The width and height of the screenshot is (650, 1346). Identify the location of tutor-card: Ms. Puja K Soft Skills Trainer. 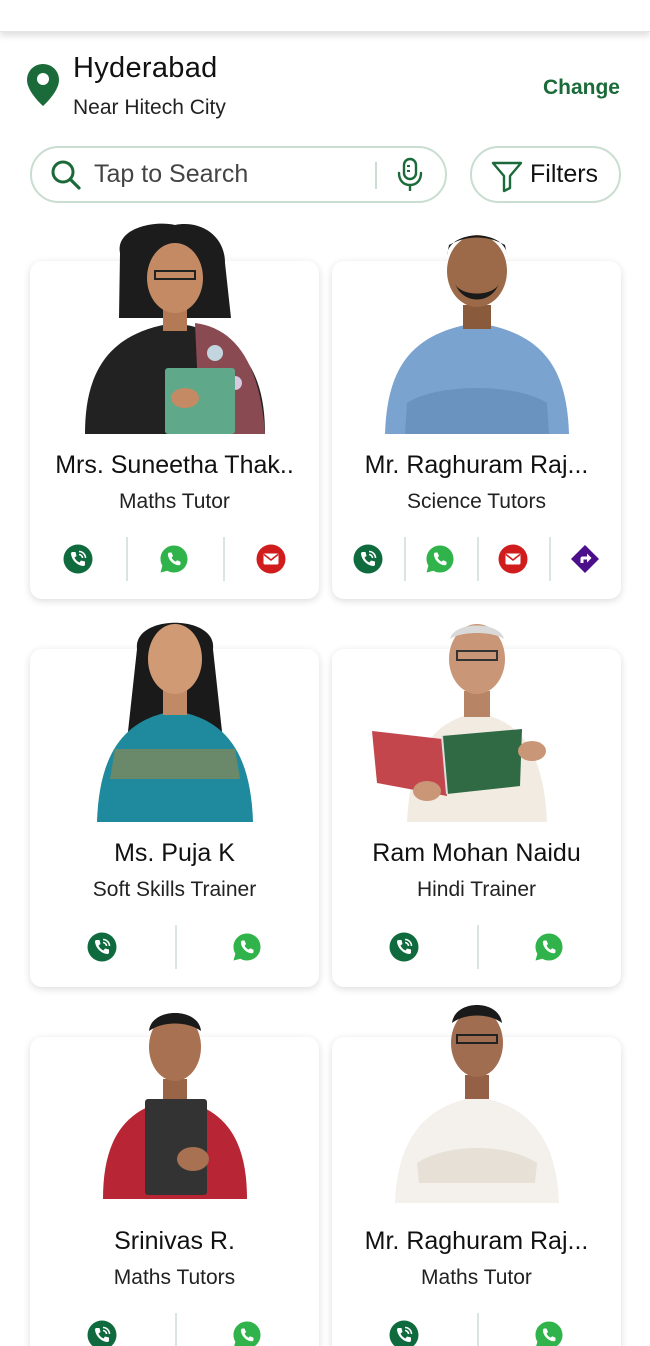
(174, 804).